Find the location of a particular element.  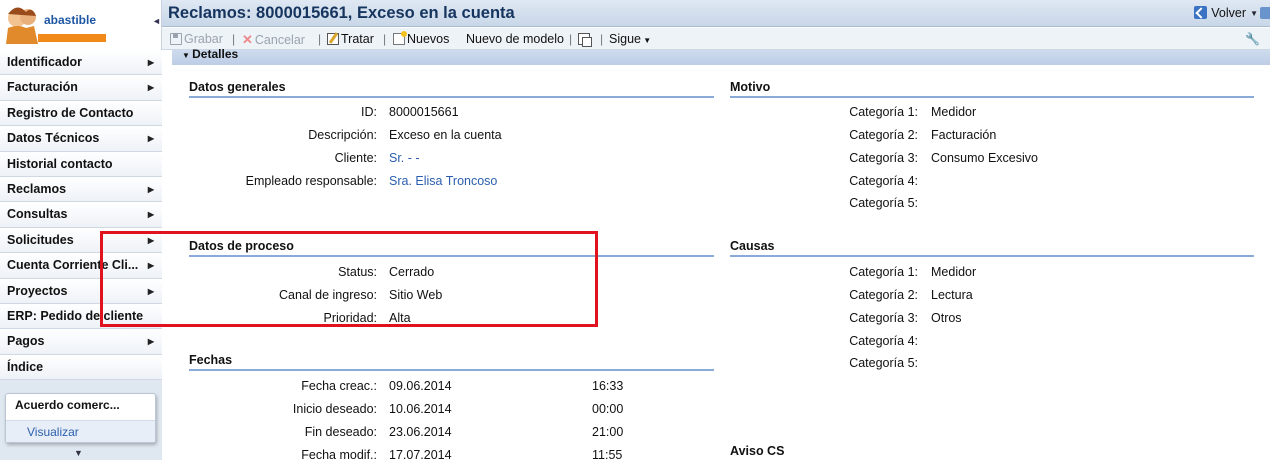

save-button: Grabar is located at coordinates (196, 39).